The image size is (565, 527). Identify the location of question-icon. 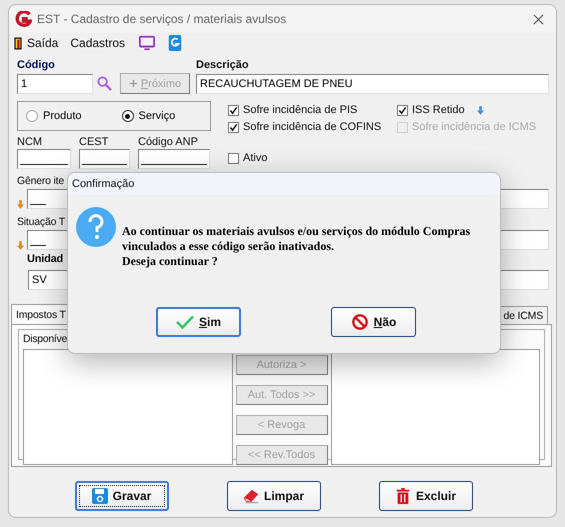
(96, 227).